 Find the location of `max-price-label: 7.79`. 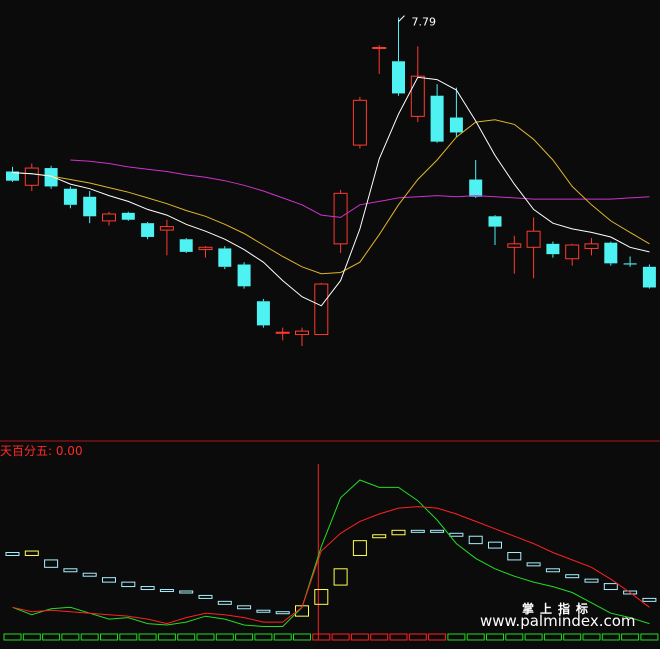

max-price-label: 7.79 is located at coordinates (424, 22).